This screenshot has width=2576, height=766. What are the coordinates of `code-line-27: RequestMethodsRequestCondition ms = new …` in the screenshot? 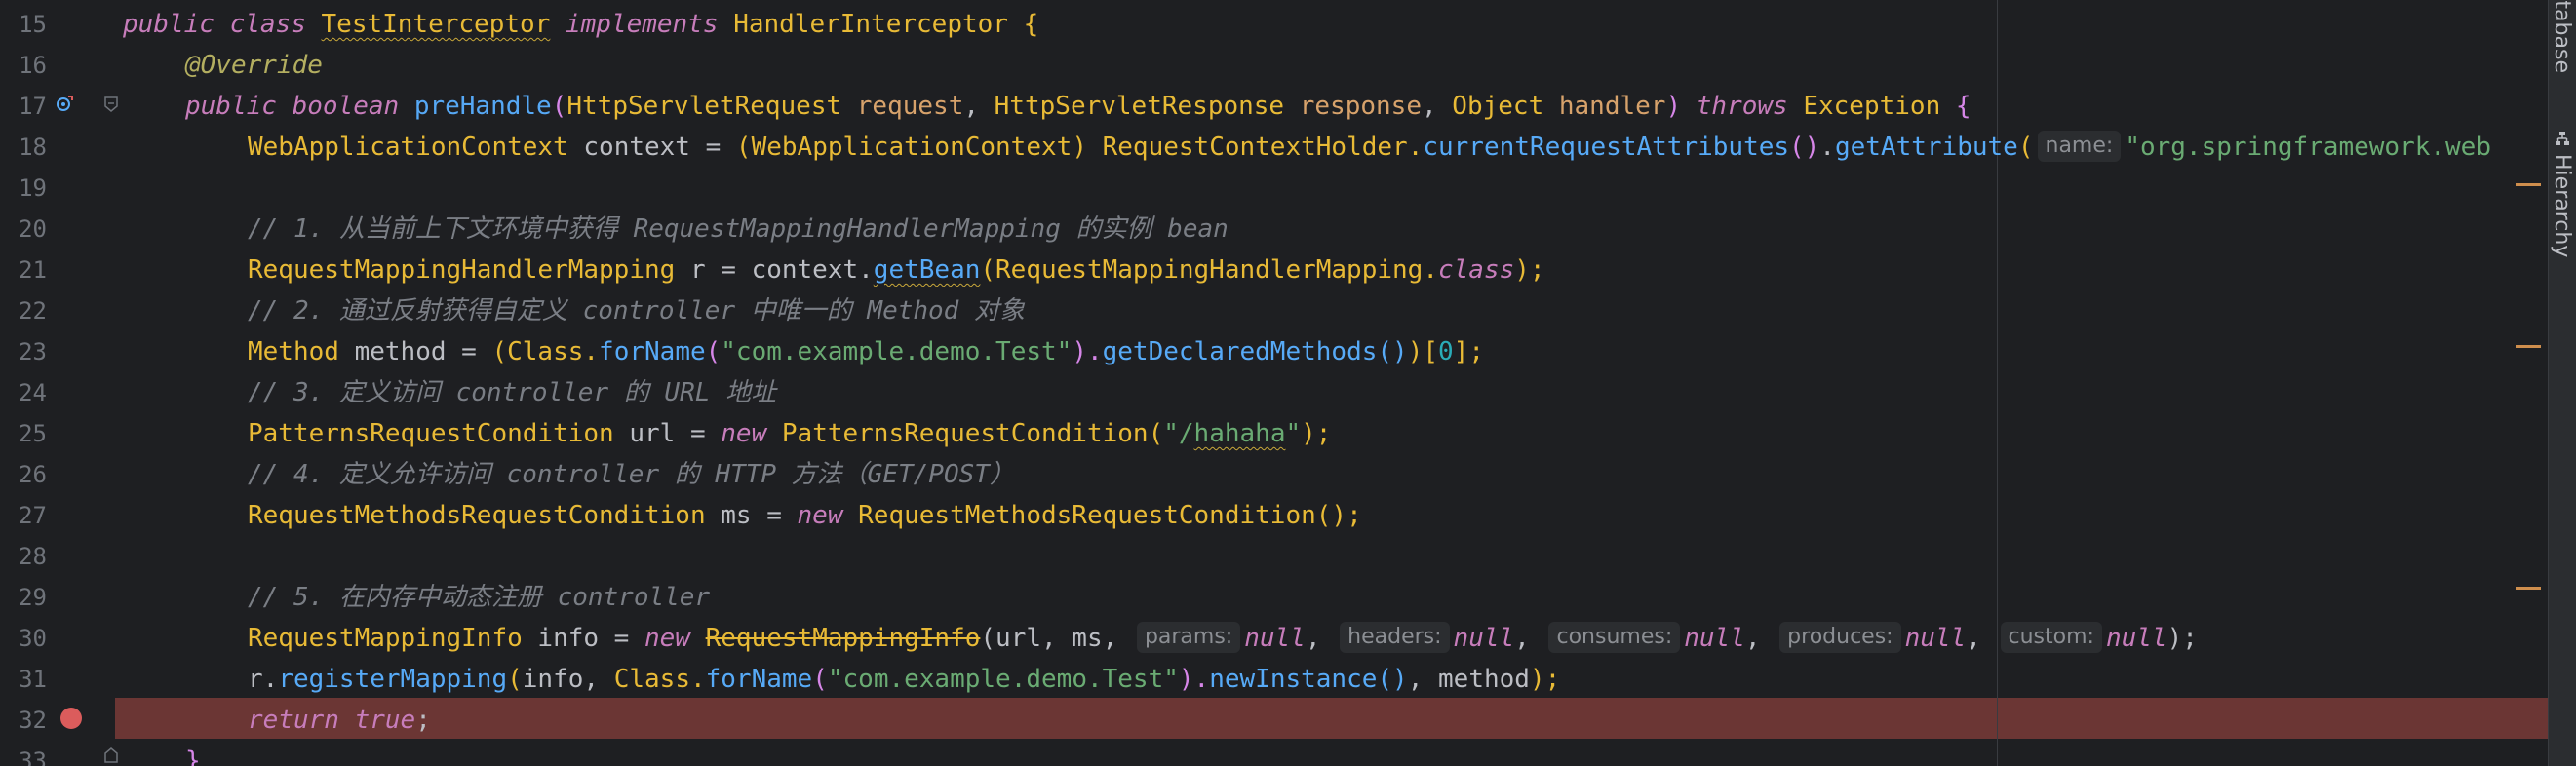 It's located at (805, 515).